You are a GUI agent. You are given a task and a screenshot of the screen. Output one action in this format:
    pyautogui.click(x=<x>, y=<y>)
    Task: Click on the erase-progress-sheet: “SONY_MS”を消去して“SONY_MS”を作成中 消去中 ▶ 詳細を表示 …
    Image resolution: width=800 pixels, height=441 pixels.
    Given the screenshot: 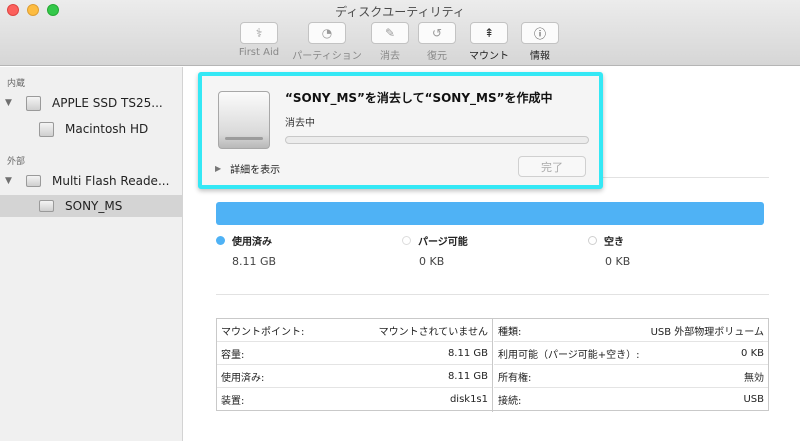 What is the action you would take?
    pyautogui.click(x=400, y=130)
    